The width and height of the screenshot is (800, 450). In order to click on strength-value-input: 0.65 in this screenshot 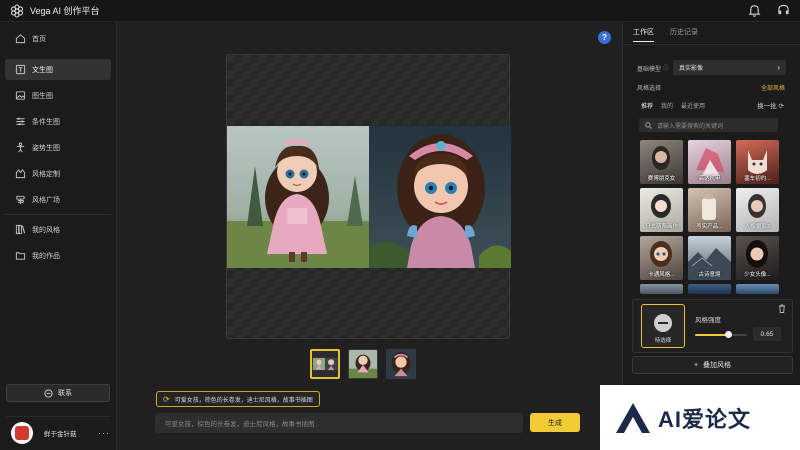, I will do `click(767, 334)`.